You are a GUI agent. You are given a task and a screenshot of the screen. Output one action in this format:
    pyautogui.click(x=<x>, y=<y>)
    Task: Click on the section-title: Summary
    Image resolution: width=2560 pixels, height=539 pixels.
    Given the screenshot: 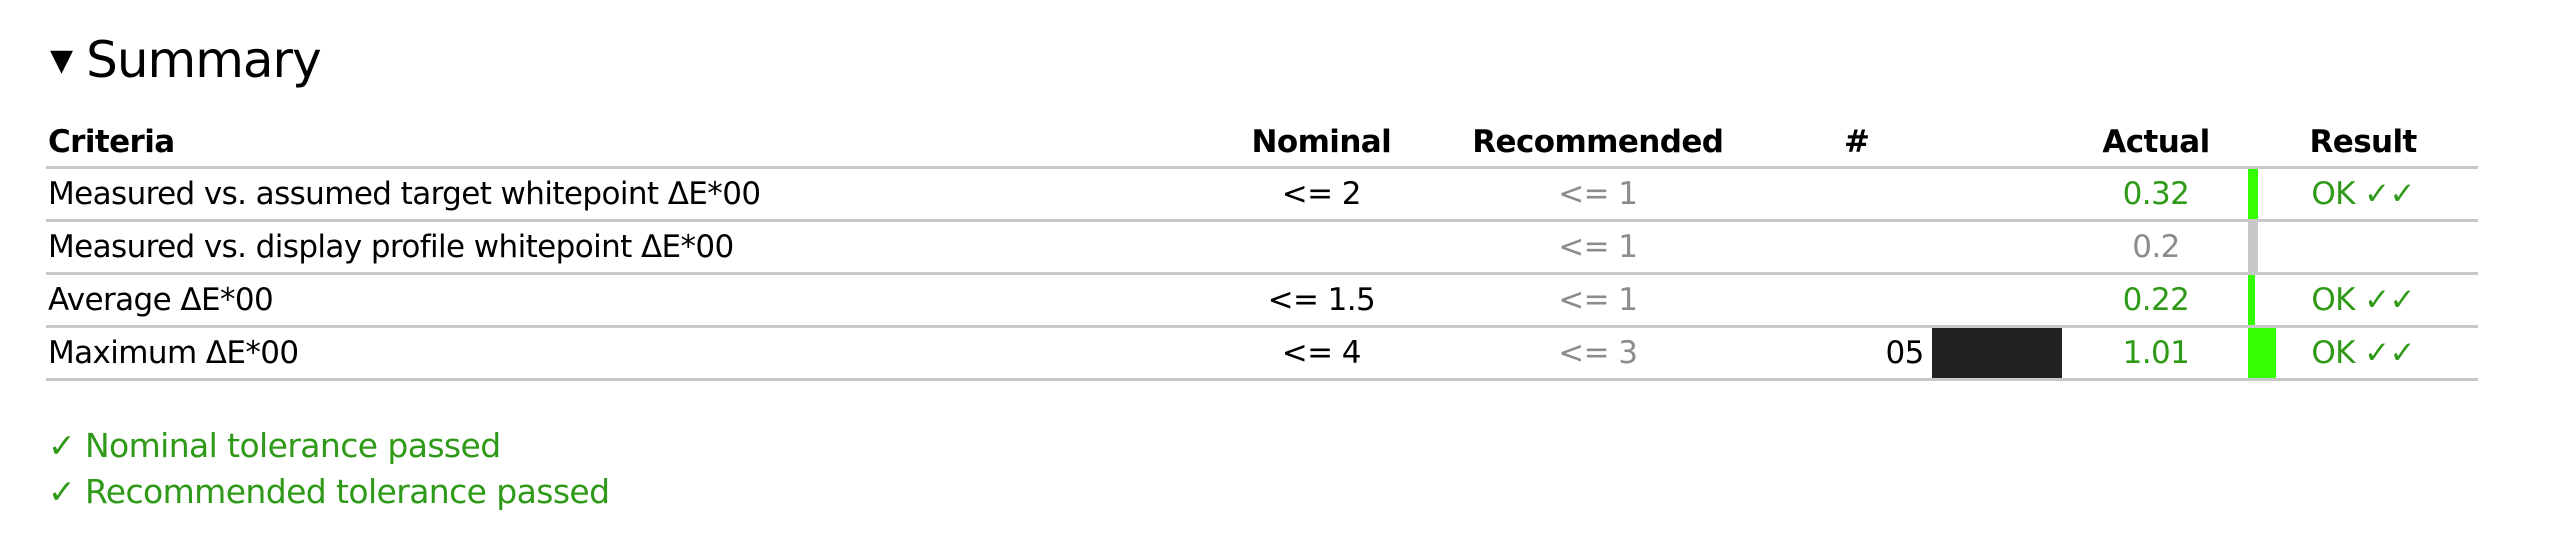 What is the action you would take?
    pyautogui.click(x=204, y=60)
    